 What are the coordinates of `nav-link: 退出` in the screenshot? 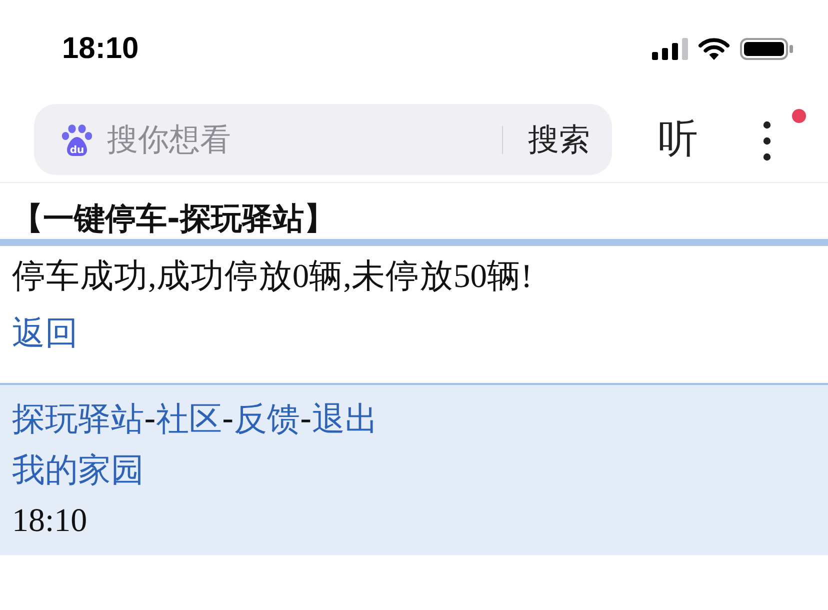 It's located at (345, 418).